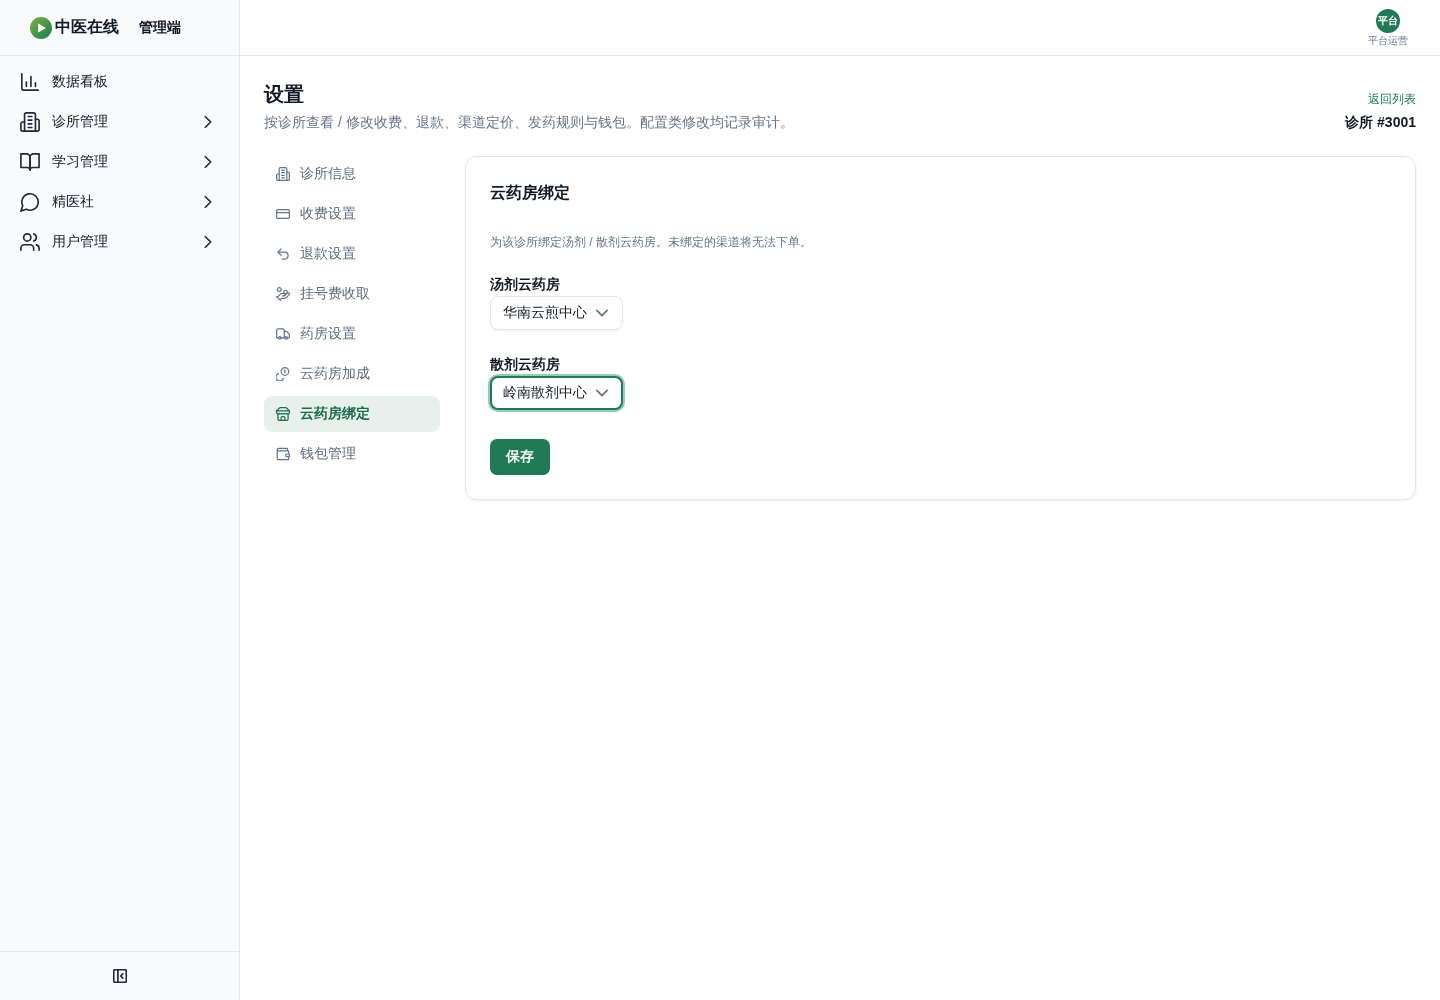  What do you see at coordinates (352, 414) in the screenshot?
I see `settings-nav-item: 云药房绑定` at bounding box center [352, 414].